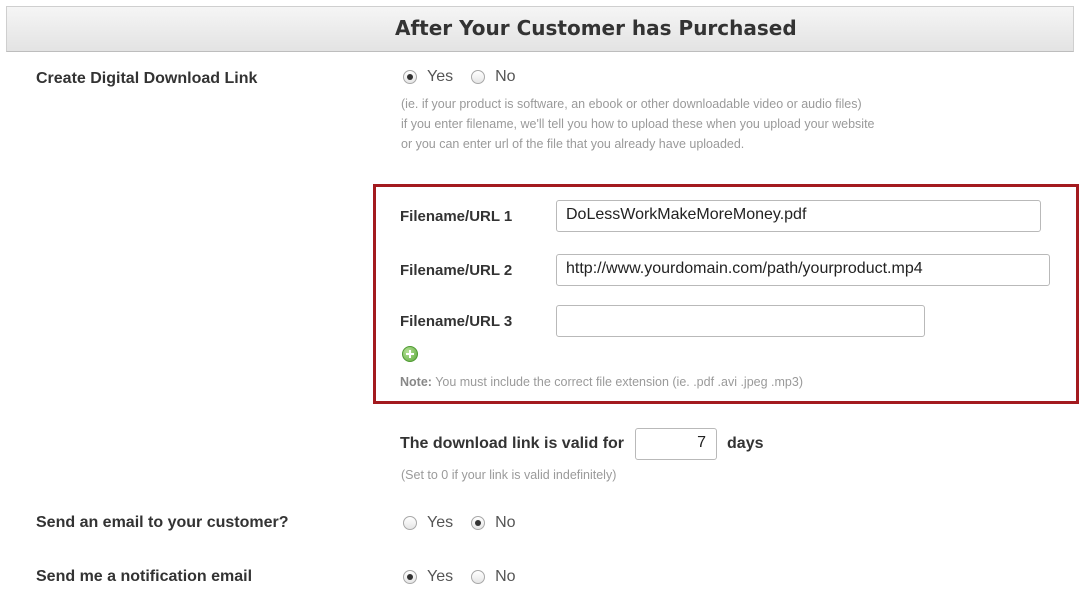 This screenshot has width=1081, height=603. I want to click on filename-1-input: DoLessWorkMakeMoreMoney.pdf, so click(798, 216).